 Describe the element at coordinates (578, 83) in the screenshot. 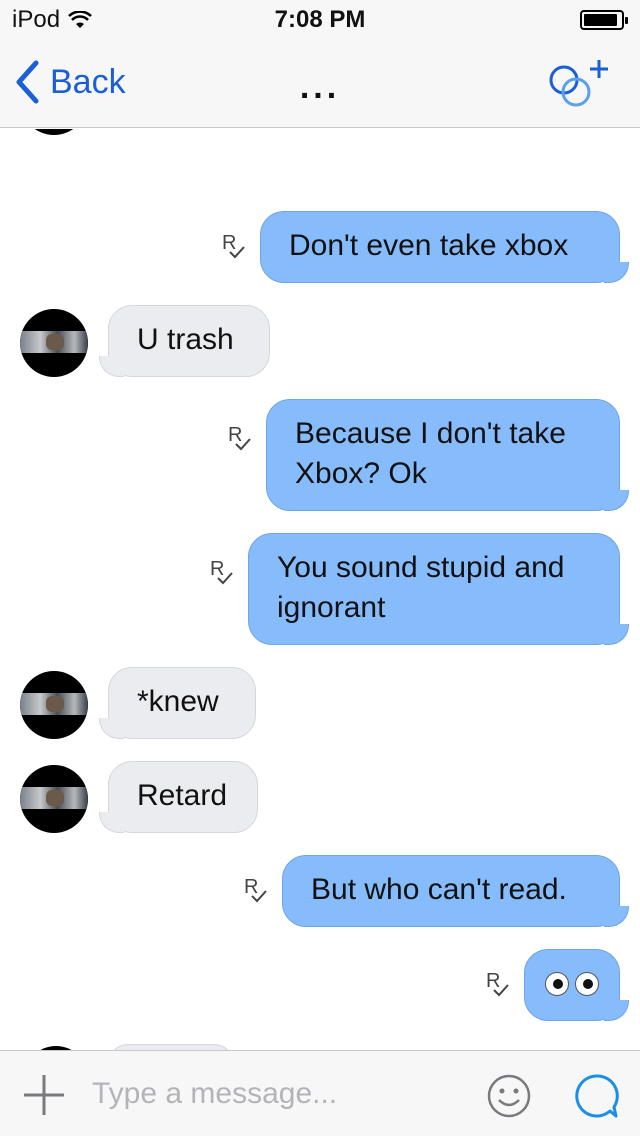

I see `add-people-icon` at that location.